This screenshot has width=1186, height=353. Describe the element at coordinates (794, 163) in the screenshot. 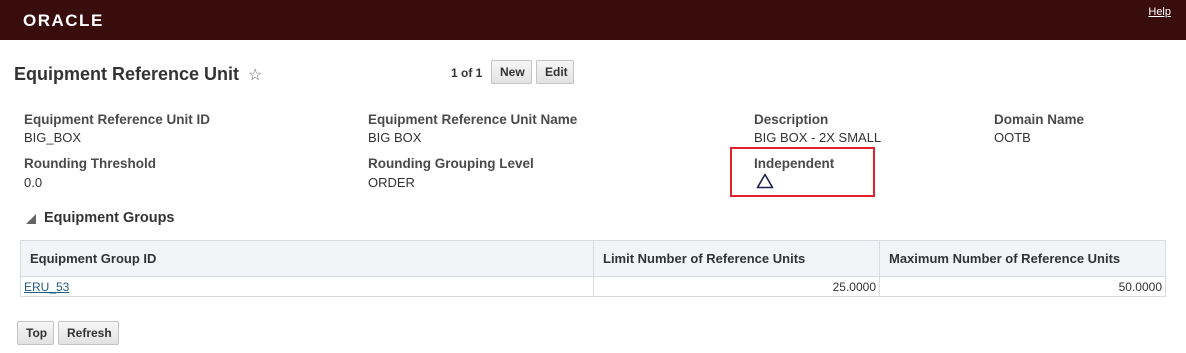

I see `independent-label: Independent` at that location.